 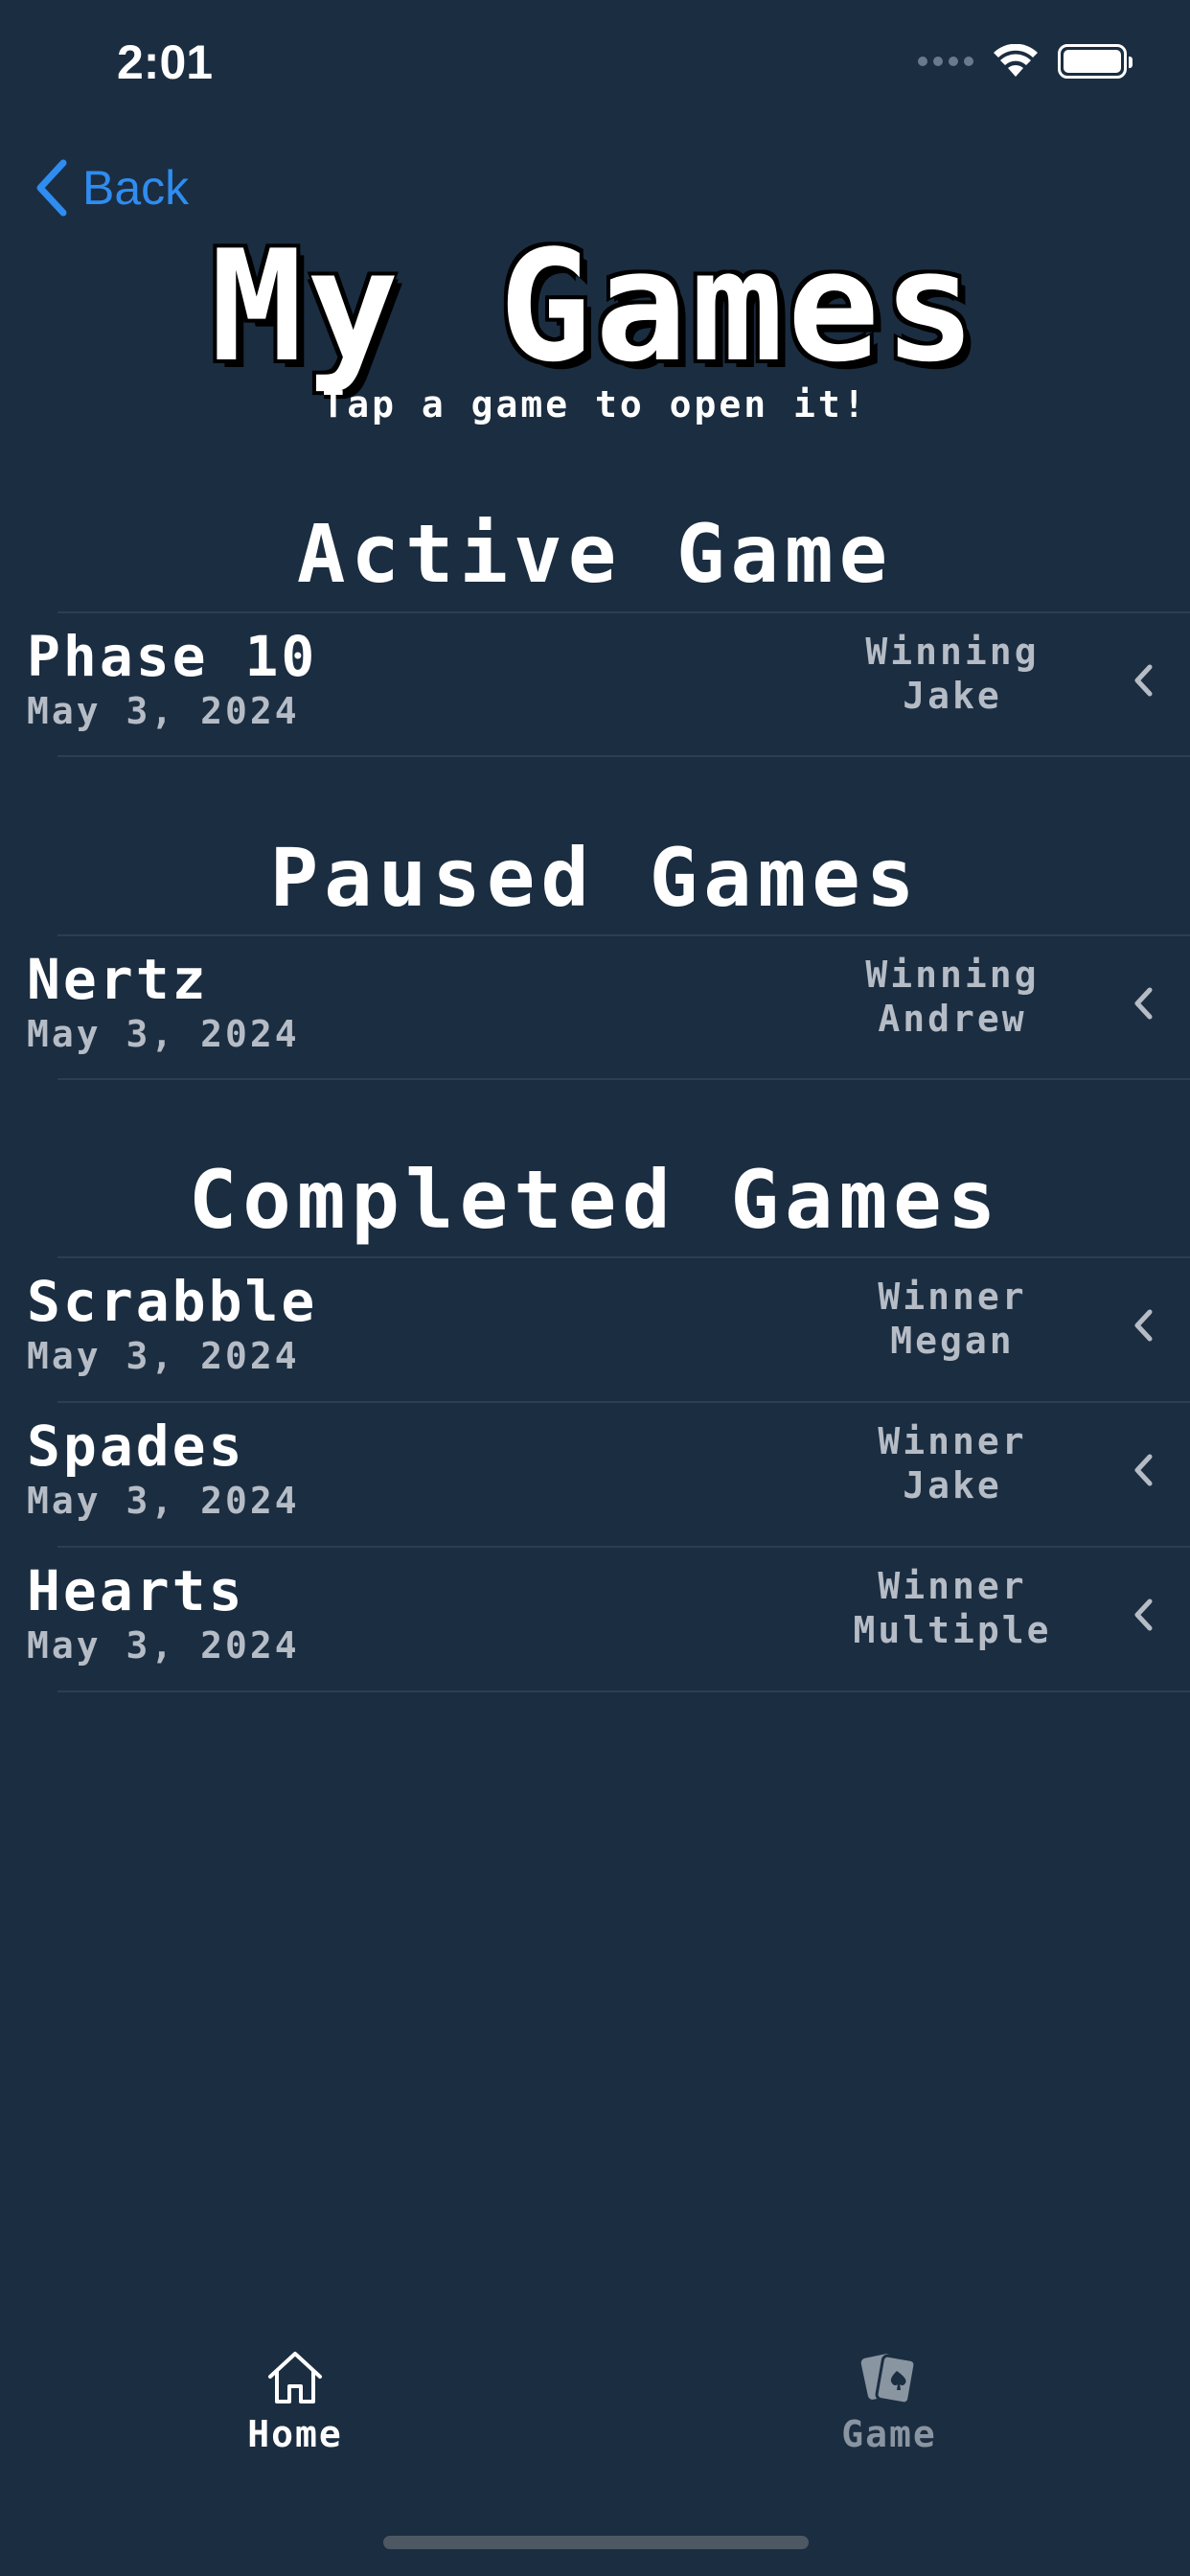 I want to click on page-subtitle: Tap a game to open it!, so click(x=595, y=404).